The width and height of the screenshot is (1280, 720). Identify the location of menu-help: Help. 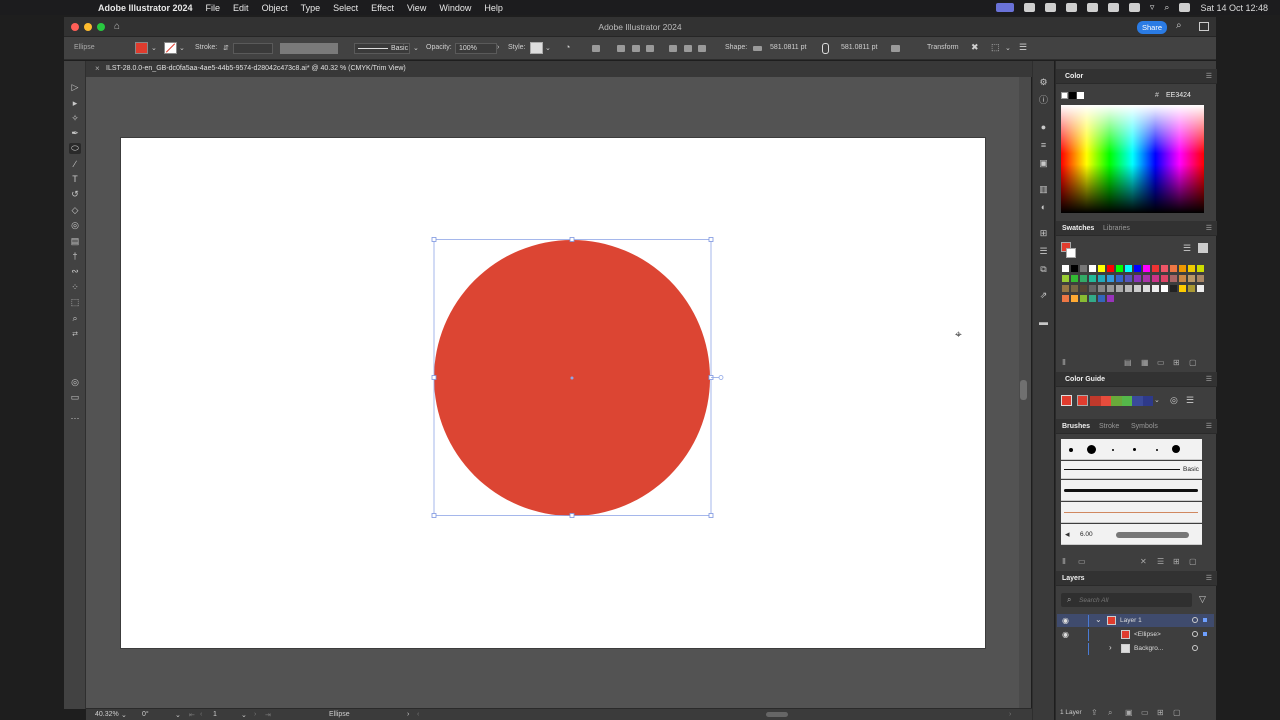
(493, 8).